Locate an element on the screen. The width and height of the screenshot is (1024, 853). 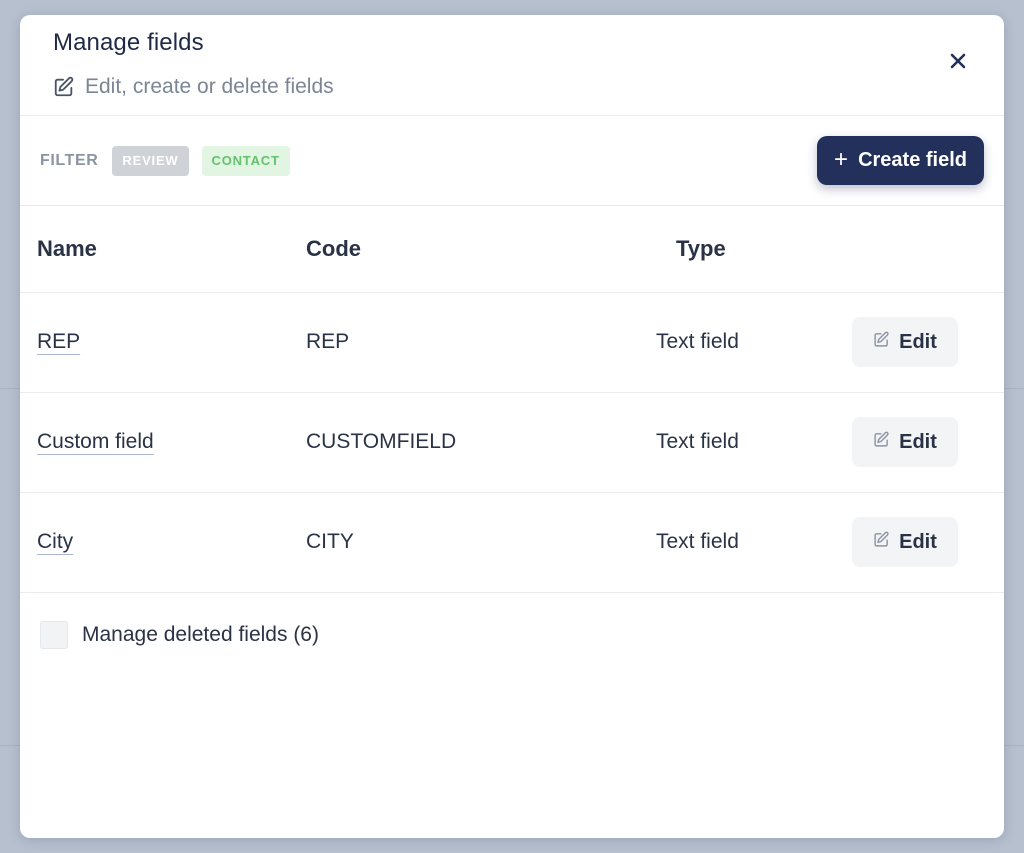
modal-title: Manage fields is located at coordinates (128, 42).